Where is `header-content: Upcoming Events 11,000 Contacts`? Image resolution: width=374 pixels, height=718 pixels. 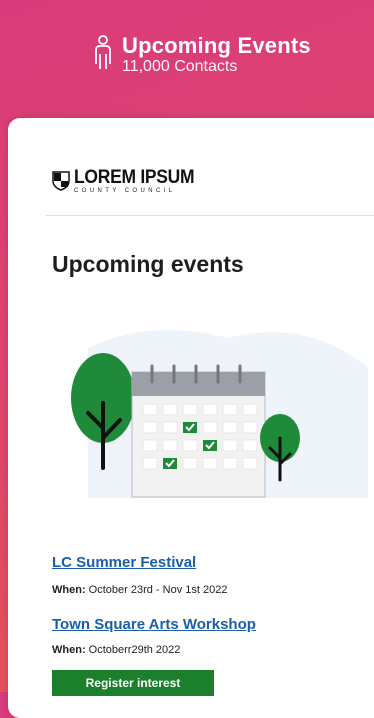
header-content: Upcoming Events 11,000 Contacts is located at coordinates (201, 55).